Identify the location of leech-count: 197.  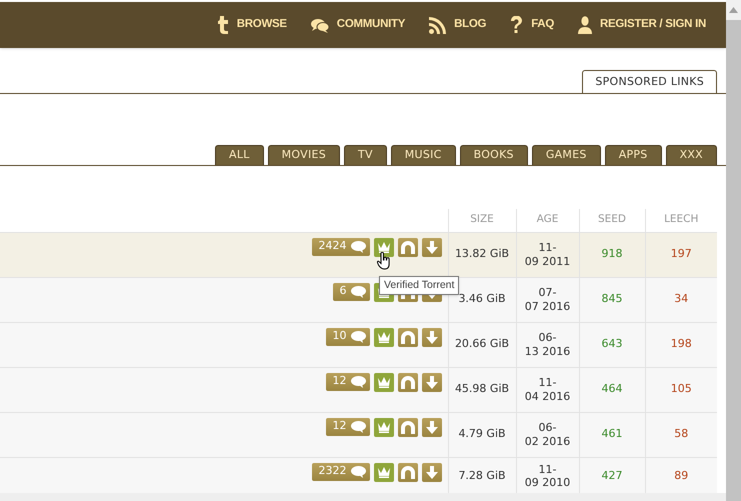
(681, 253).